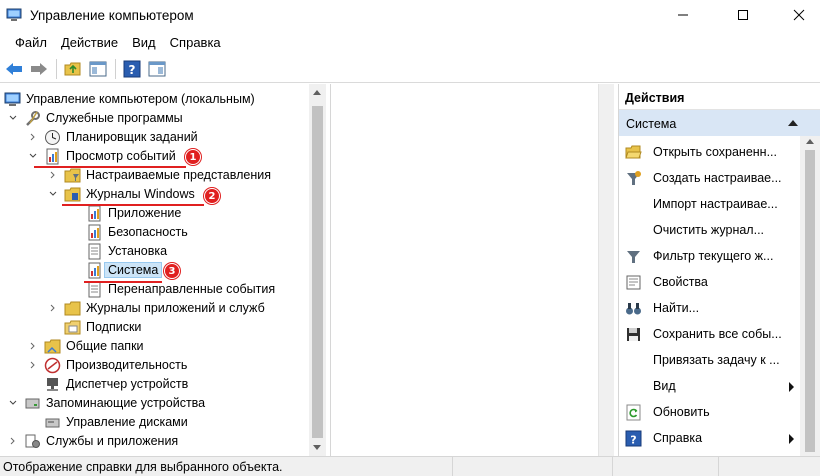  What do you see at coordinates (150, 365) in the screenshot?
I see `tree-item-performance: Производительность` at bounding box center [150, 365].